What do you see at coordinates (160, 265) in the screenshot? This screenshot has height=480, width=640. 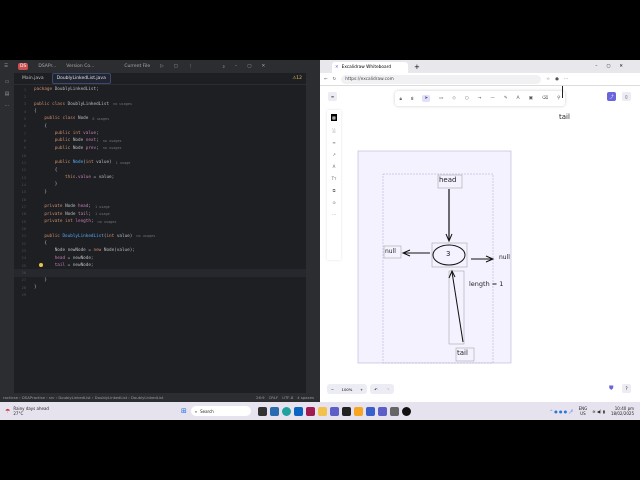 I see `code-line: 25 tail = newNode;` at bounding box center [160, 265].